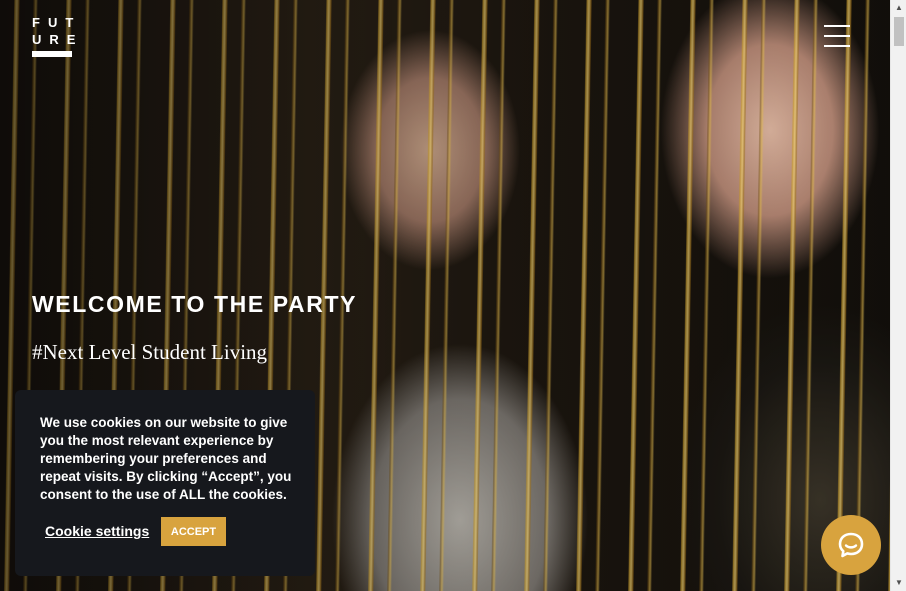 Image resolution: width=906 pixels, height=591 pixels. I want to click on hero-headline: WELCOME TO THE PARTY, so click(195, 304).